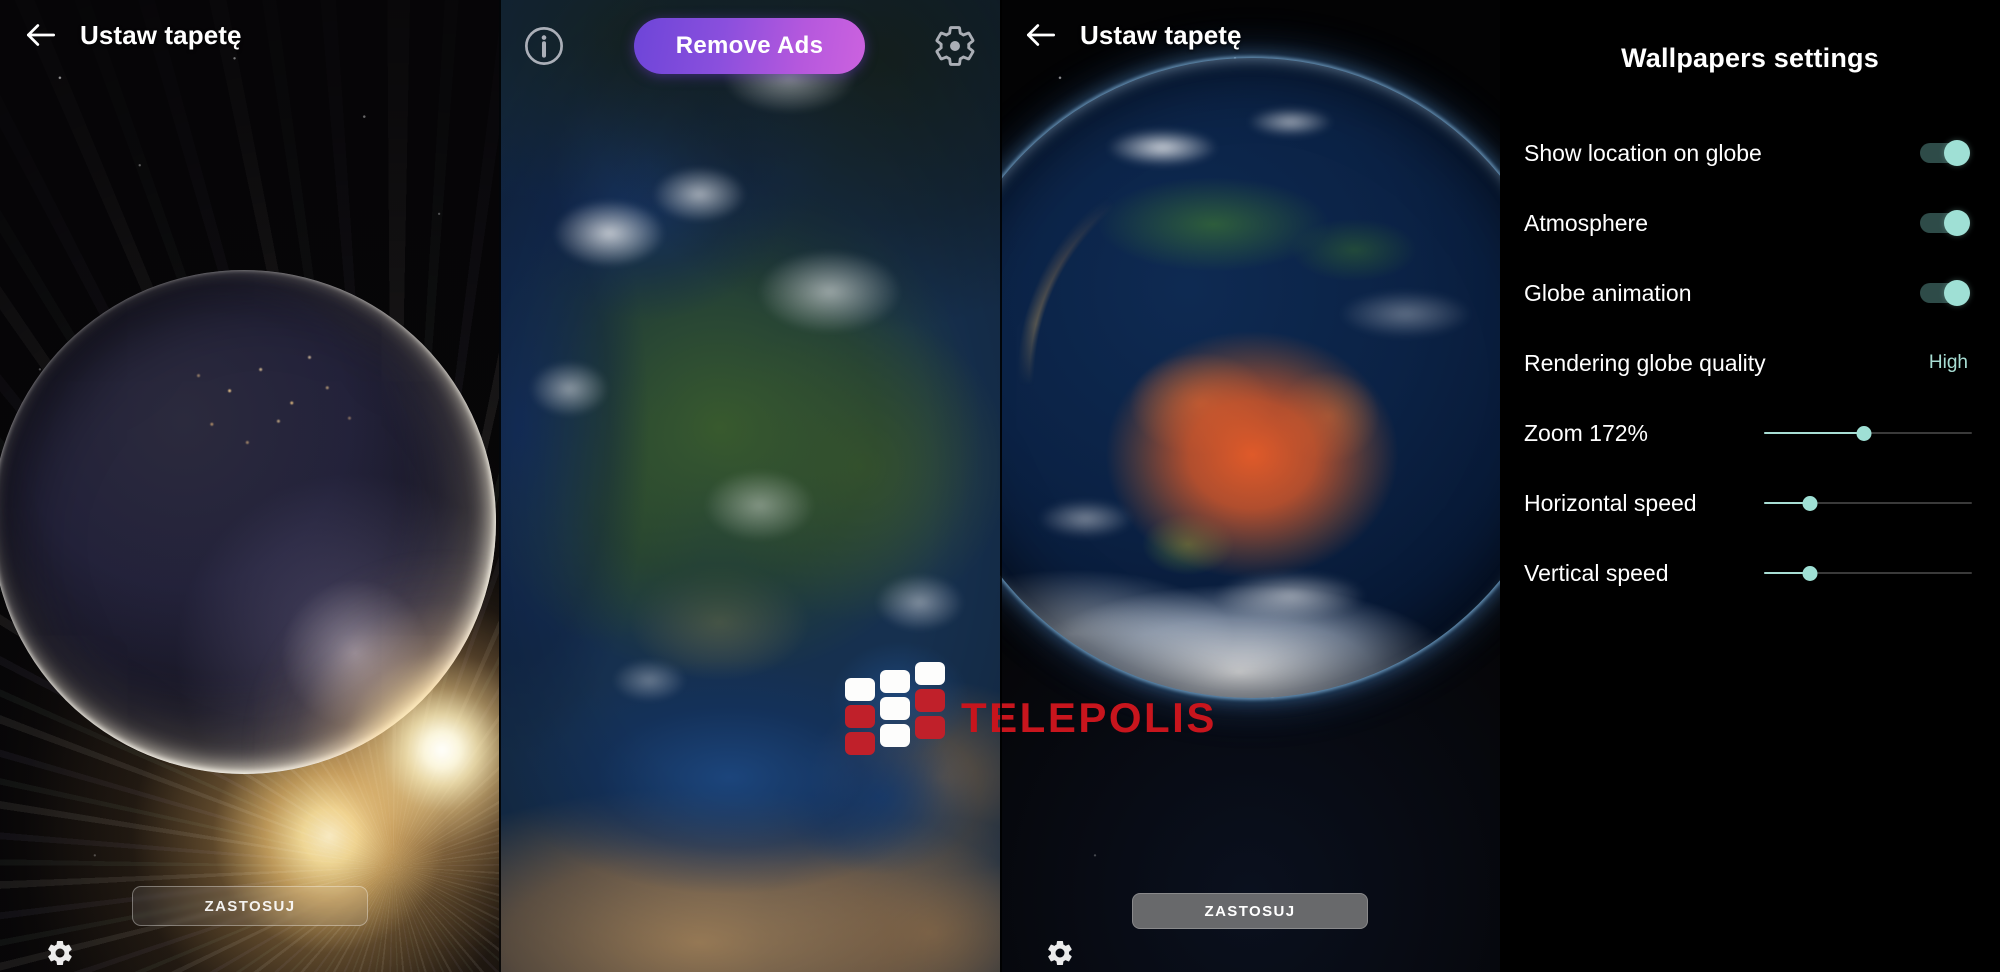  I want to click on settings-row: Horizontal speed, so click(1748, 503).